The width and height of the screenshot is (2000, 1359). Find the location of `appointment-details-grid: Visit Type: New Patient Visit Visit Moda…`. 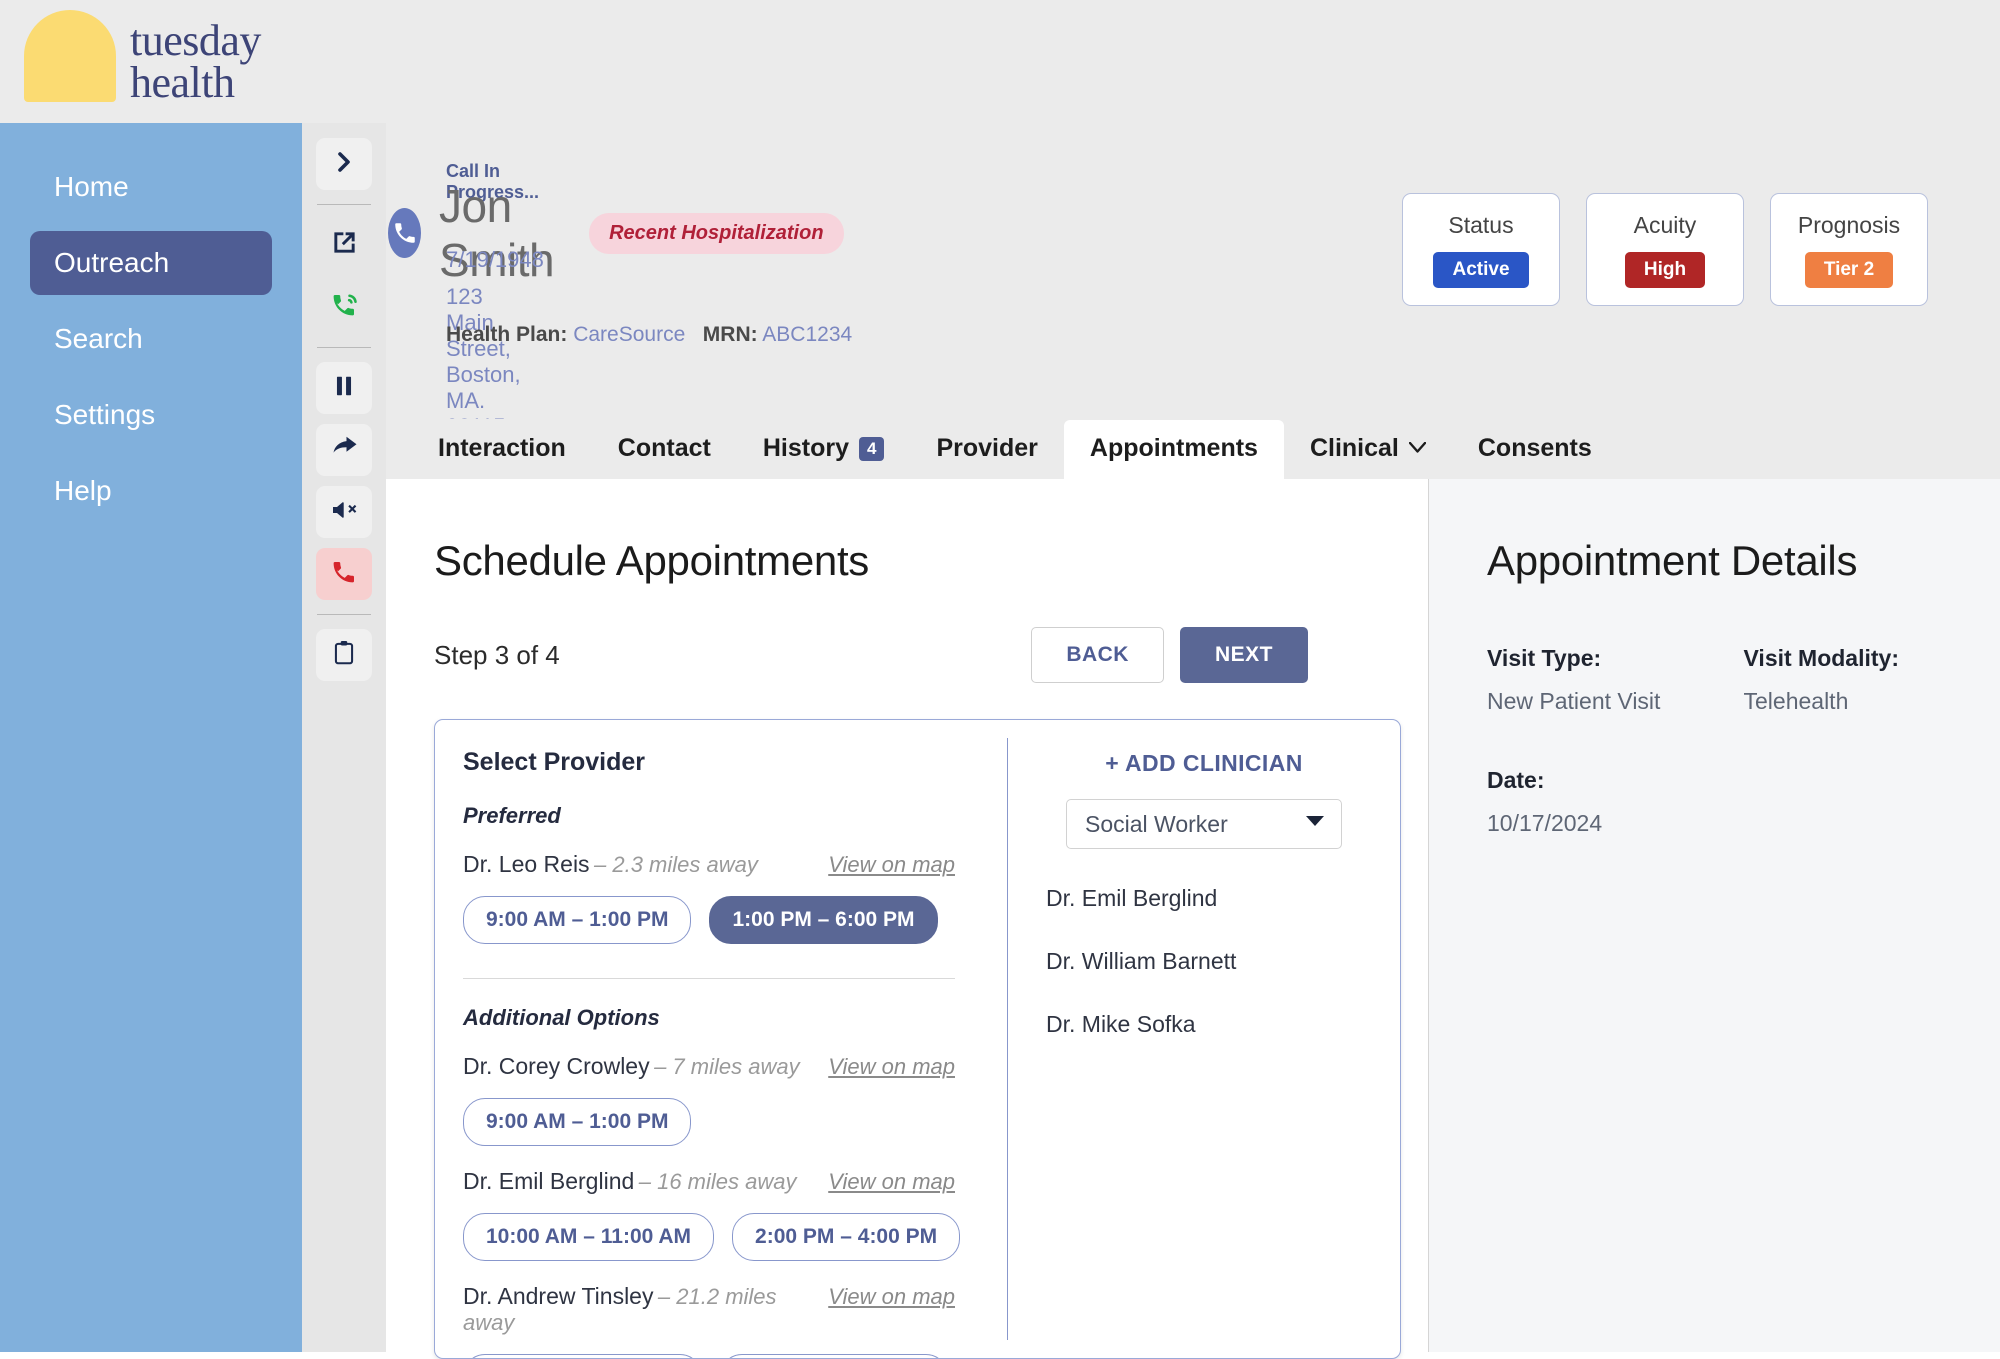

appointment-details-grid: Visit Type: New Patient Visit Visit Moda… is located at coordinates (1743, 680).